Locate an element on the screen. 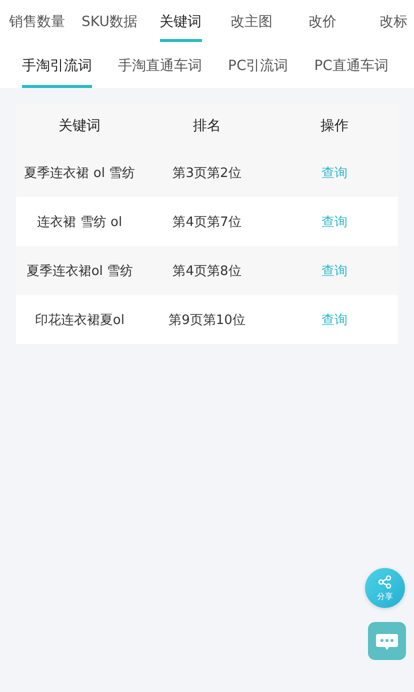  category-tab: 改价 is located at coordinates (322, 22).